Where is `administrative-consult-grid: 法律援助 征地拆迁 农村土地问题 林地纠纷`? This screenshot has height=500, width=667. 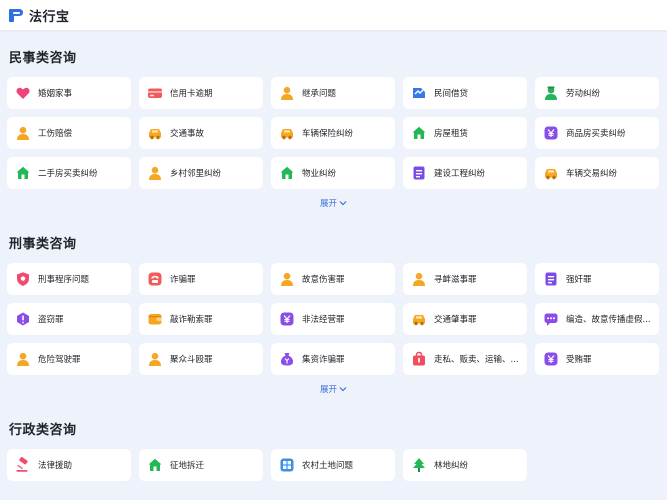 administrative-consult-grid: 法律援助 征地拆迁 农村土地问题 林地纠纷 is located at coordinates (333, 465).